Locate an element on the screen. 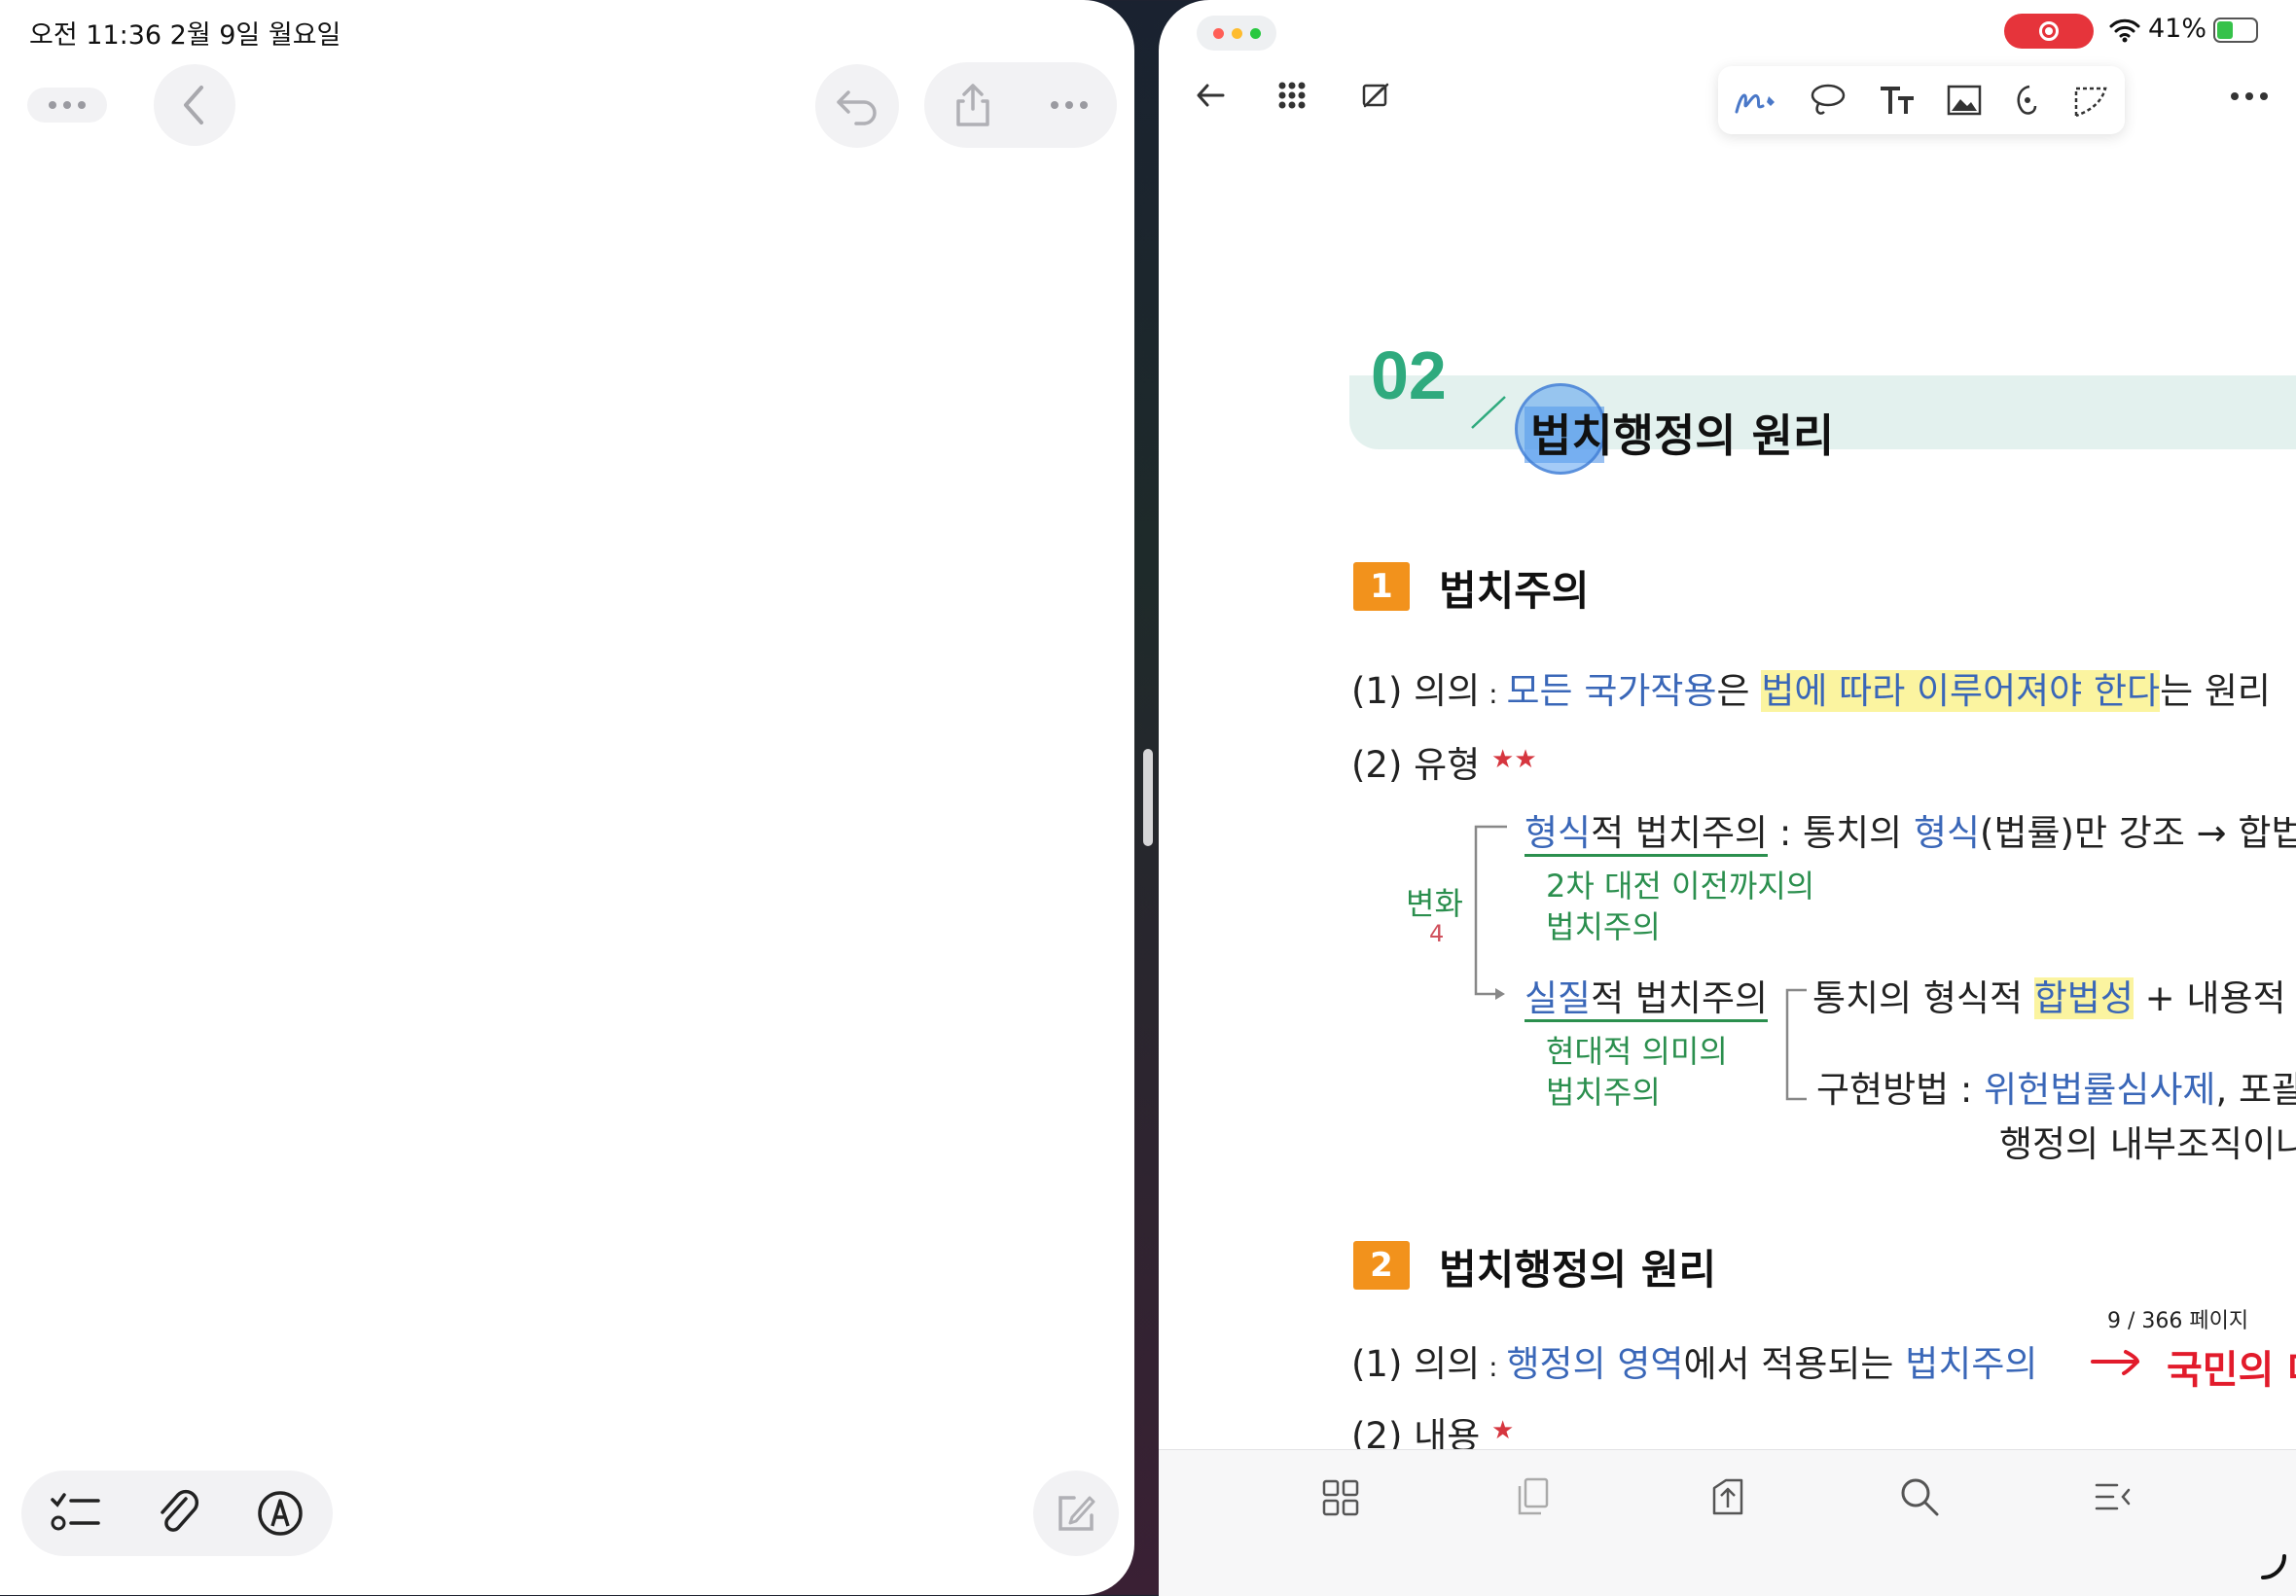  more-menu-button is located at coordinates (2249, 96).